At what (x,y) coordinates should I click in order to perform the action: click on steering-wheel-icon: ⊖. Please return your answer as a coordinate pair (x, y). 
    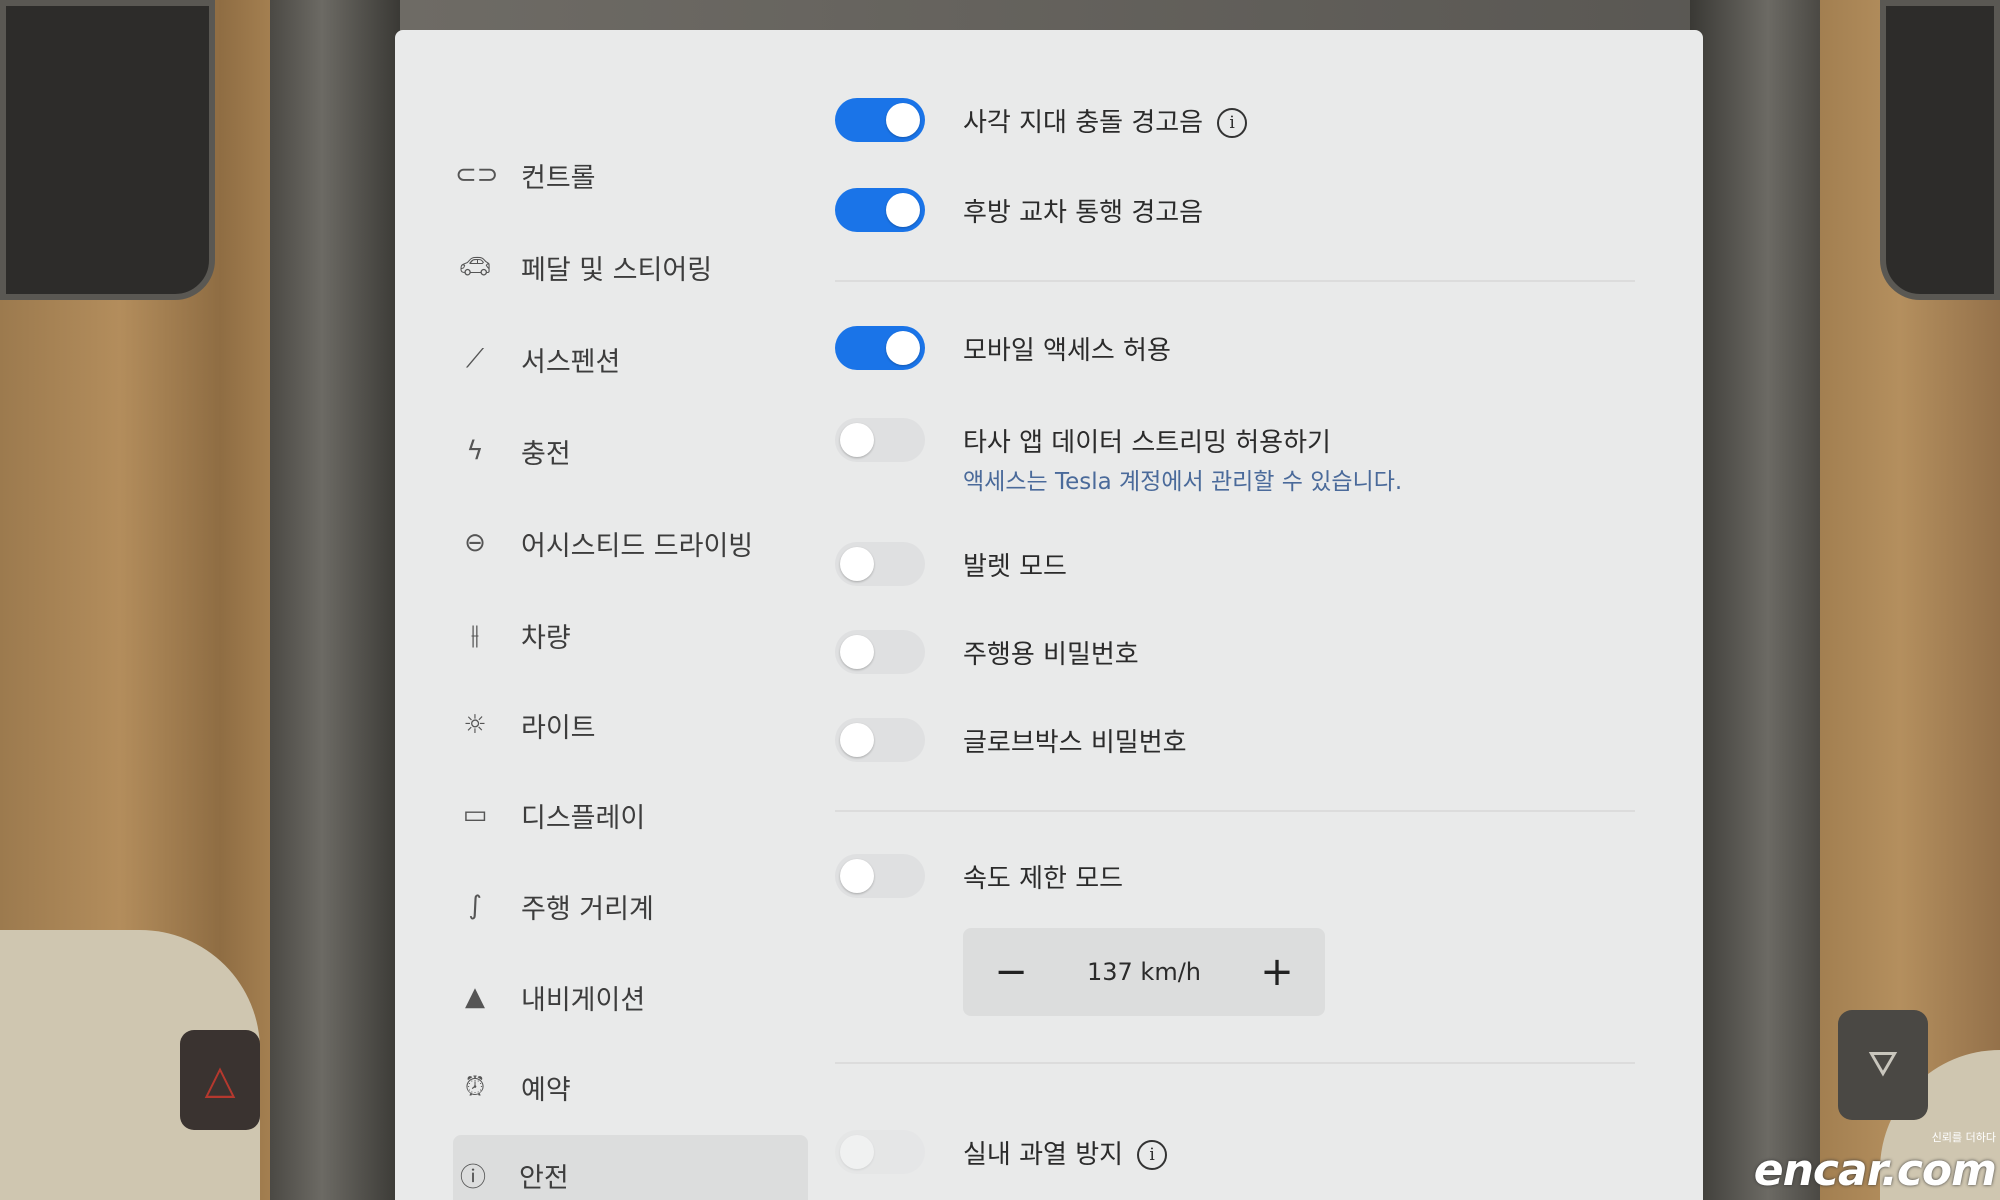
    Looking at the image, I should click on (475, 543).